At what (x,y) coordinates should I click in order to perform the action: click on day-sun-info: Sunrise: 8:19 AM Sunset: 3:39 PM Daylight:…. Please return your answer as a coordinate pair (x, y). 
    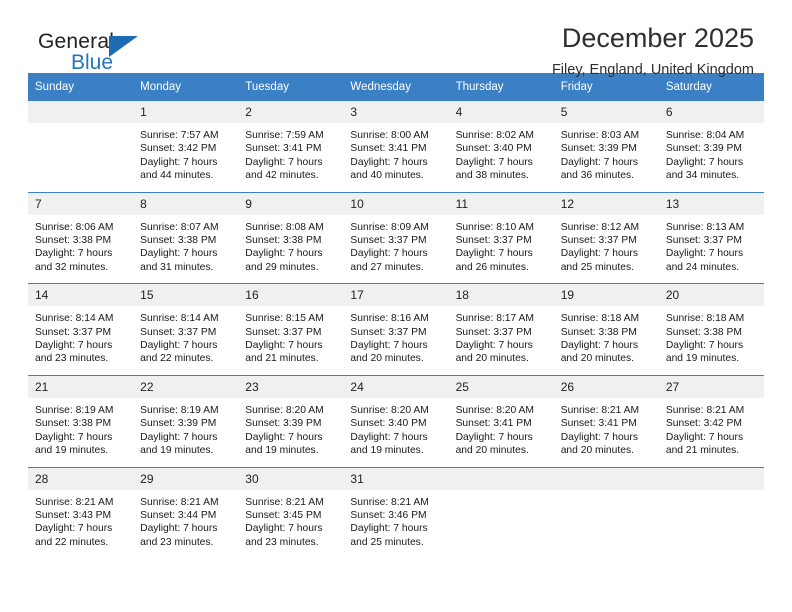
    Looking at the image, I should click on (185, 432).